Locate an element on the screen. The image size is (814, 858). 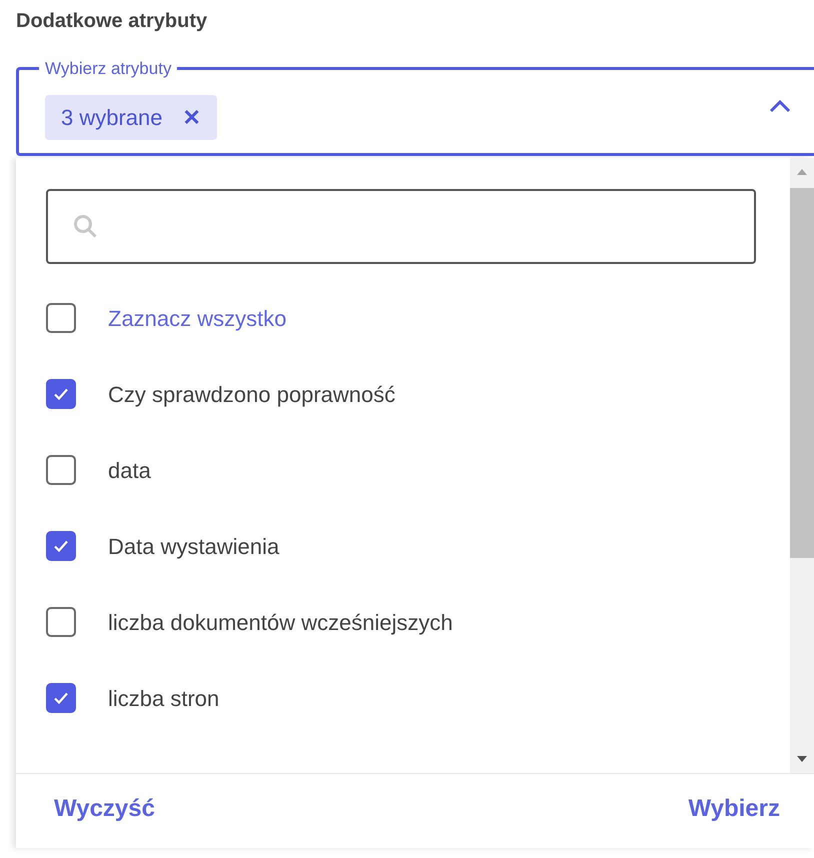
chip-text: 3 wybrane is located at coordinates (112, 118).